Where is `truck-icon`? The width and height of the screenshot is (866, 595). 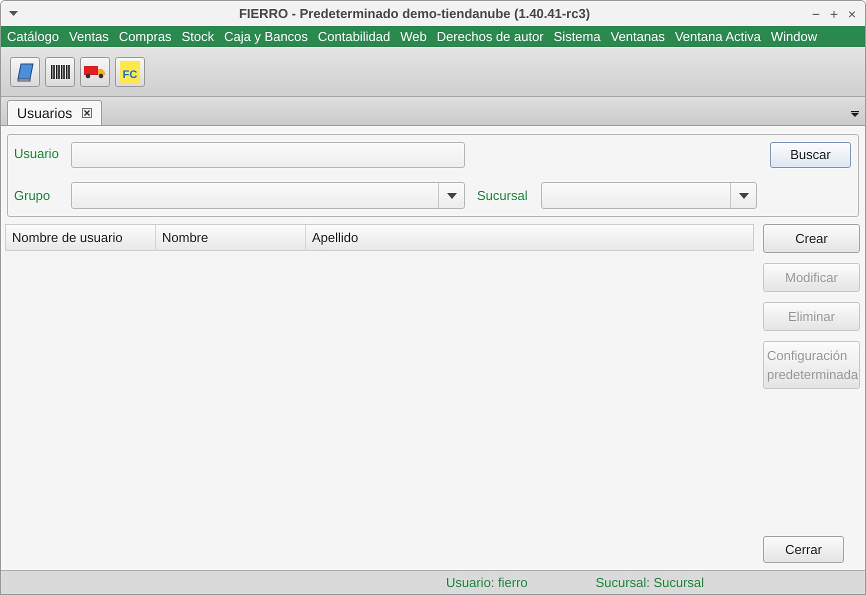
truck-icon is located at coordinates (95, 71).